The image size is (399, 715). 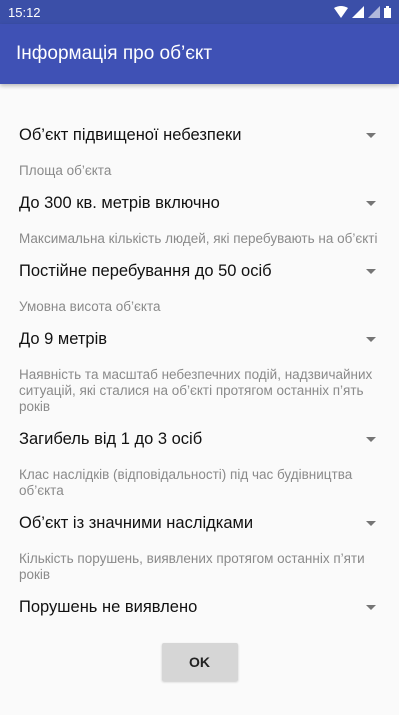 What do you see at coordinates (130, 134) in the screenshot?
I see `object-type-value: Об’єкт підвищеної небезпеки` at bounding box center [130, 134].